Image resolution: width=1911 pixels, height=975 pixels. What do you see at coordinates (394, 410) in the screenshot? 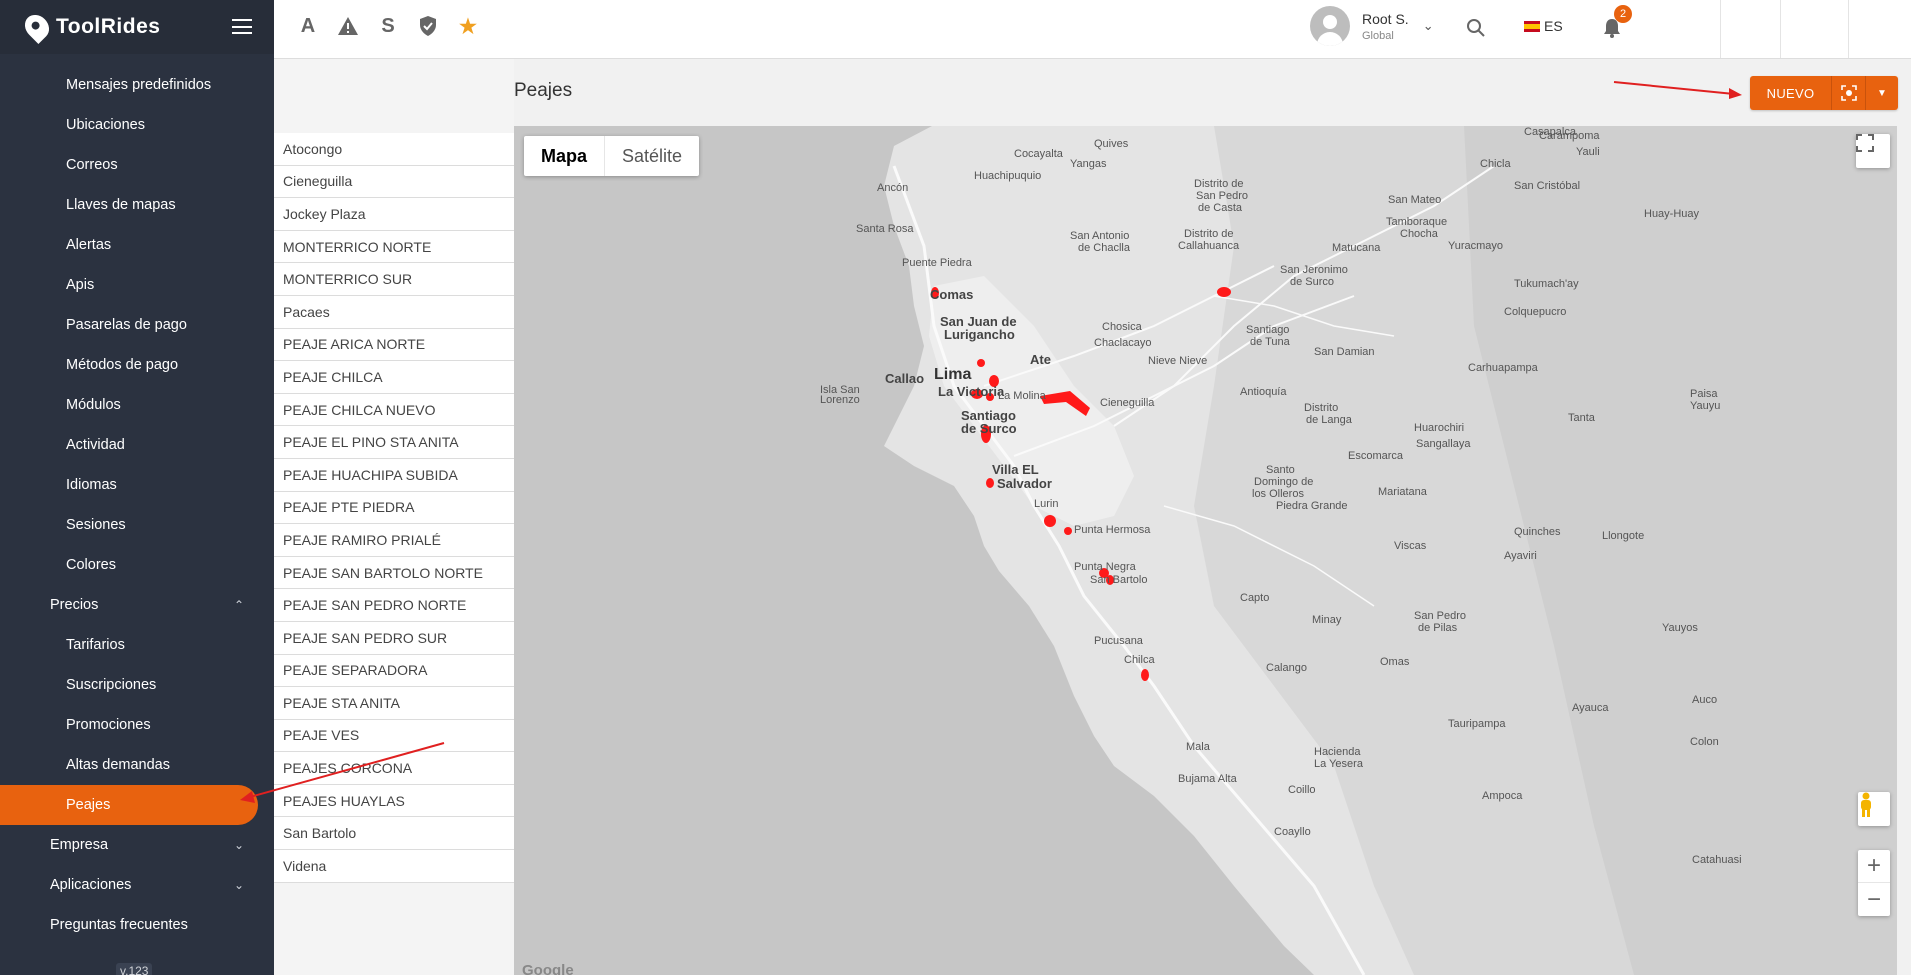
I see `toll-list-item: PEAJE CHILCA NUEVO` at bounding box center [394, 410].